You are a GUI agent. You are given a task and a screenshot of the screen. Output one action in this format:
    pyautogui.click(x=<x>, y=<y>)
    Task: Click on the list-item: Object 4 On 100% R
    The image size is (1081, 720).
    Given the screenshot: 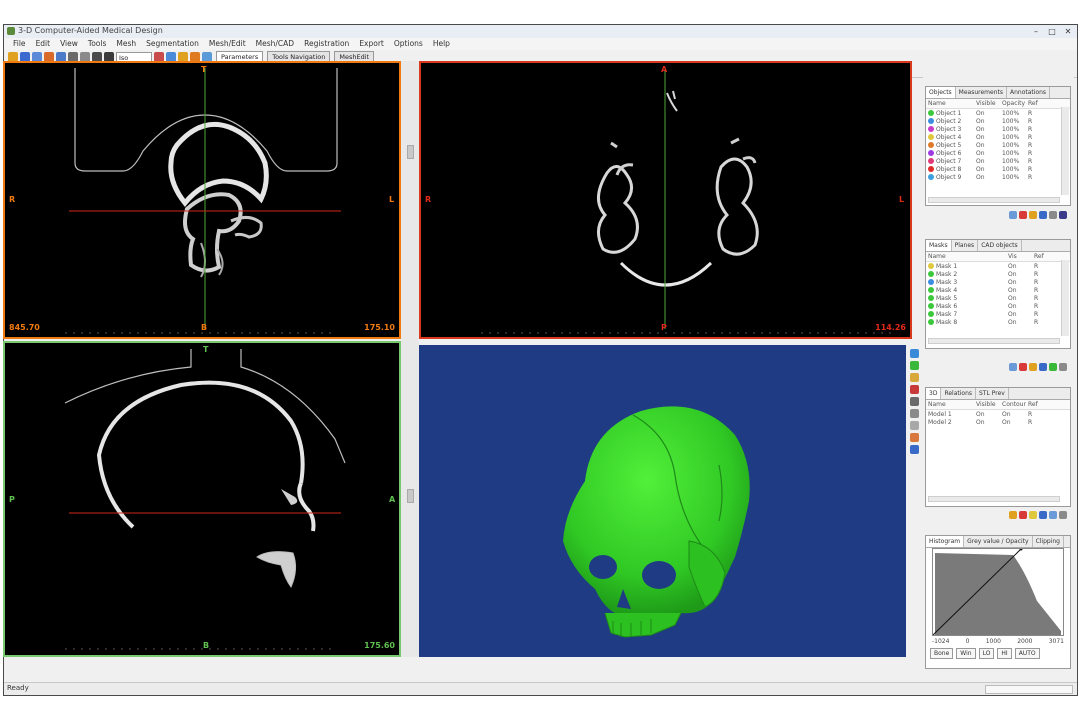 What is the action you would take?
    pyautogui.click(x=998, y=137)
    